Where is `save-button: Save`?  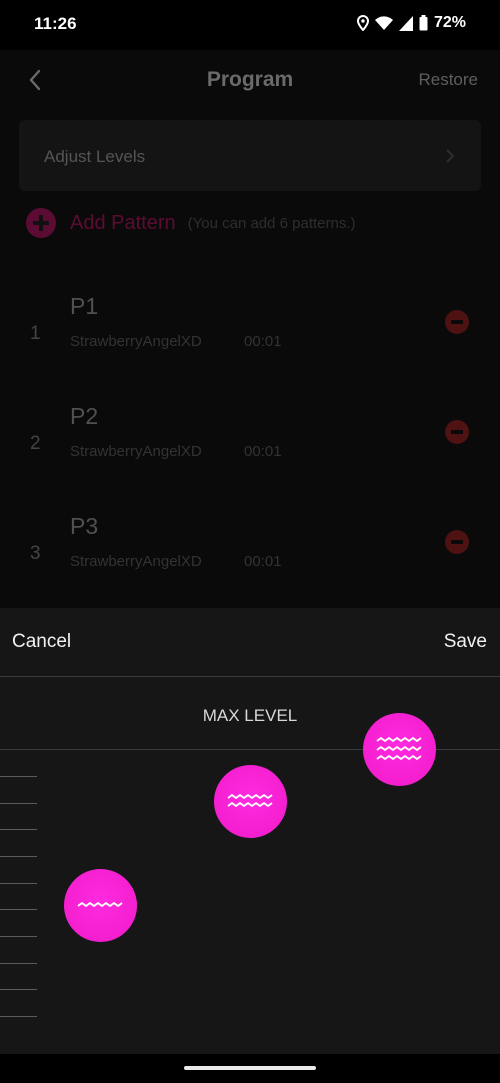 save-button: Save is located at coordinates (465, 642).